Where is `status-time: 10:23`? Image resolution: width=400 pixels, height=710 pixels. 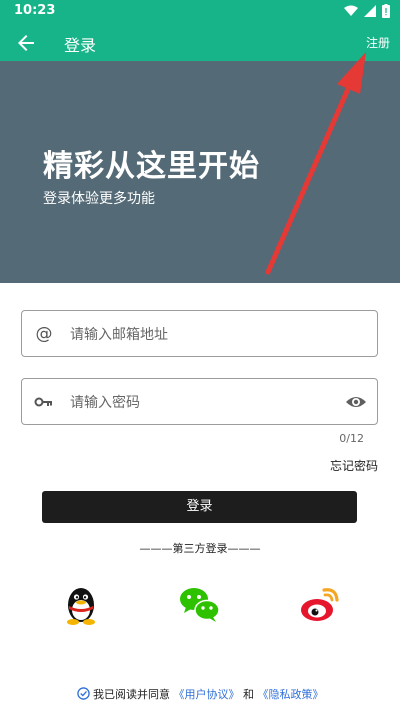 status-time: 10:23 is located at coordinates (35, 10).